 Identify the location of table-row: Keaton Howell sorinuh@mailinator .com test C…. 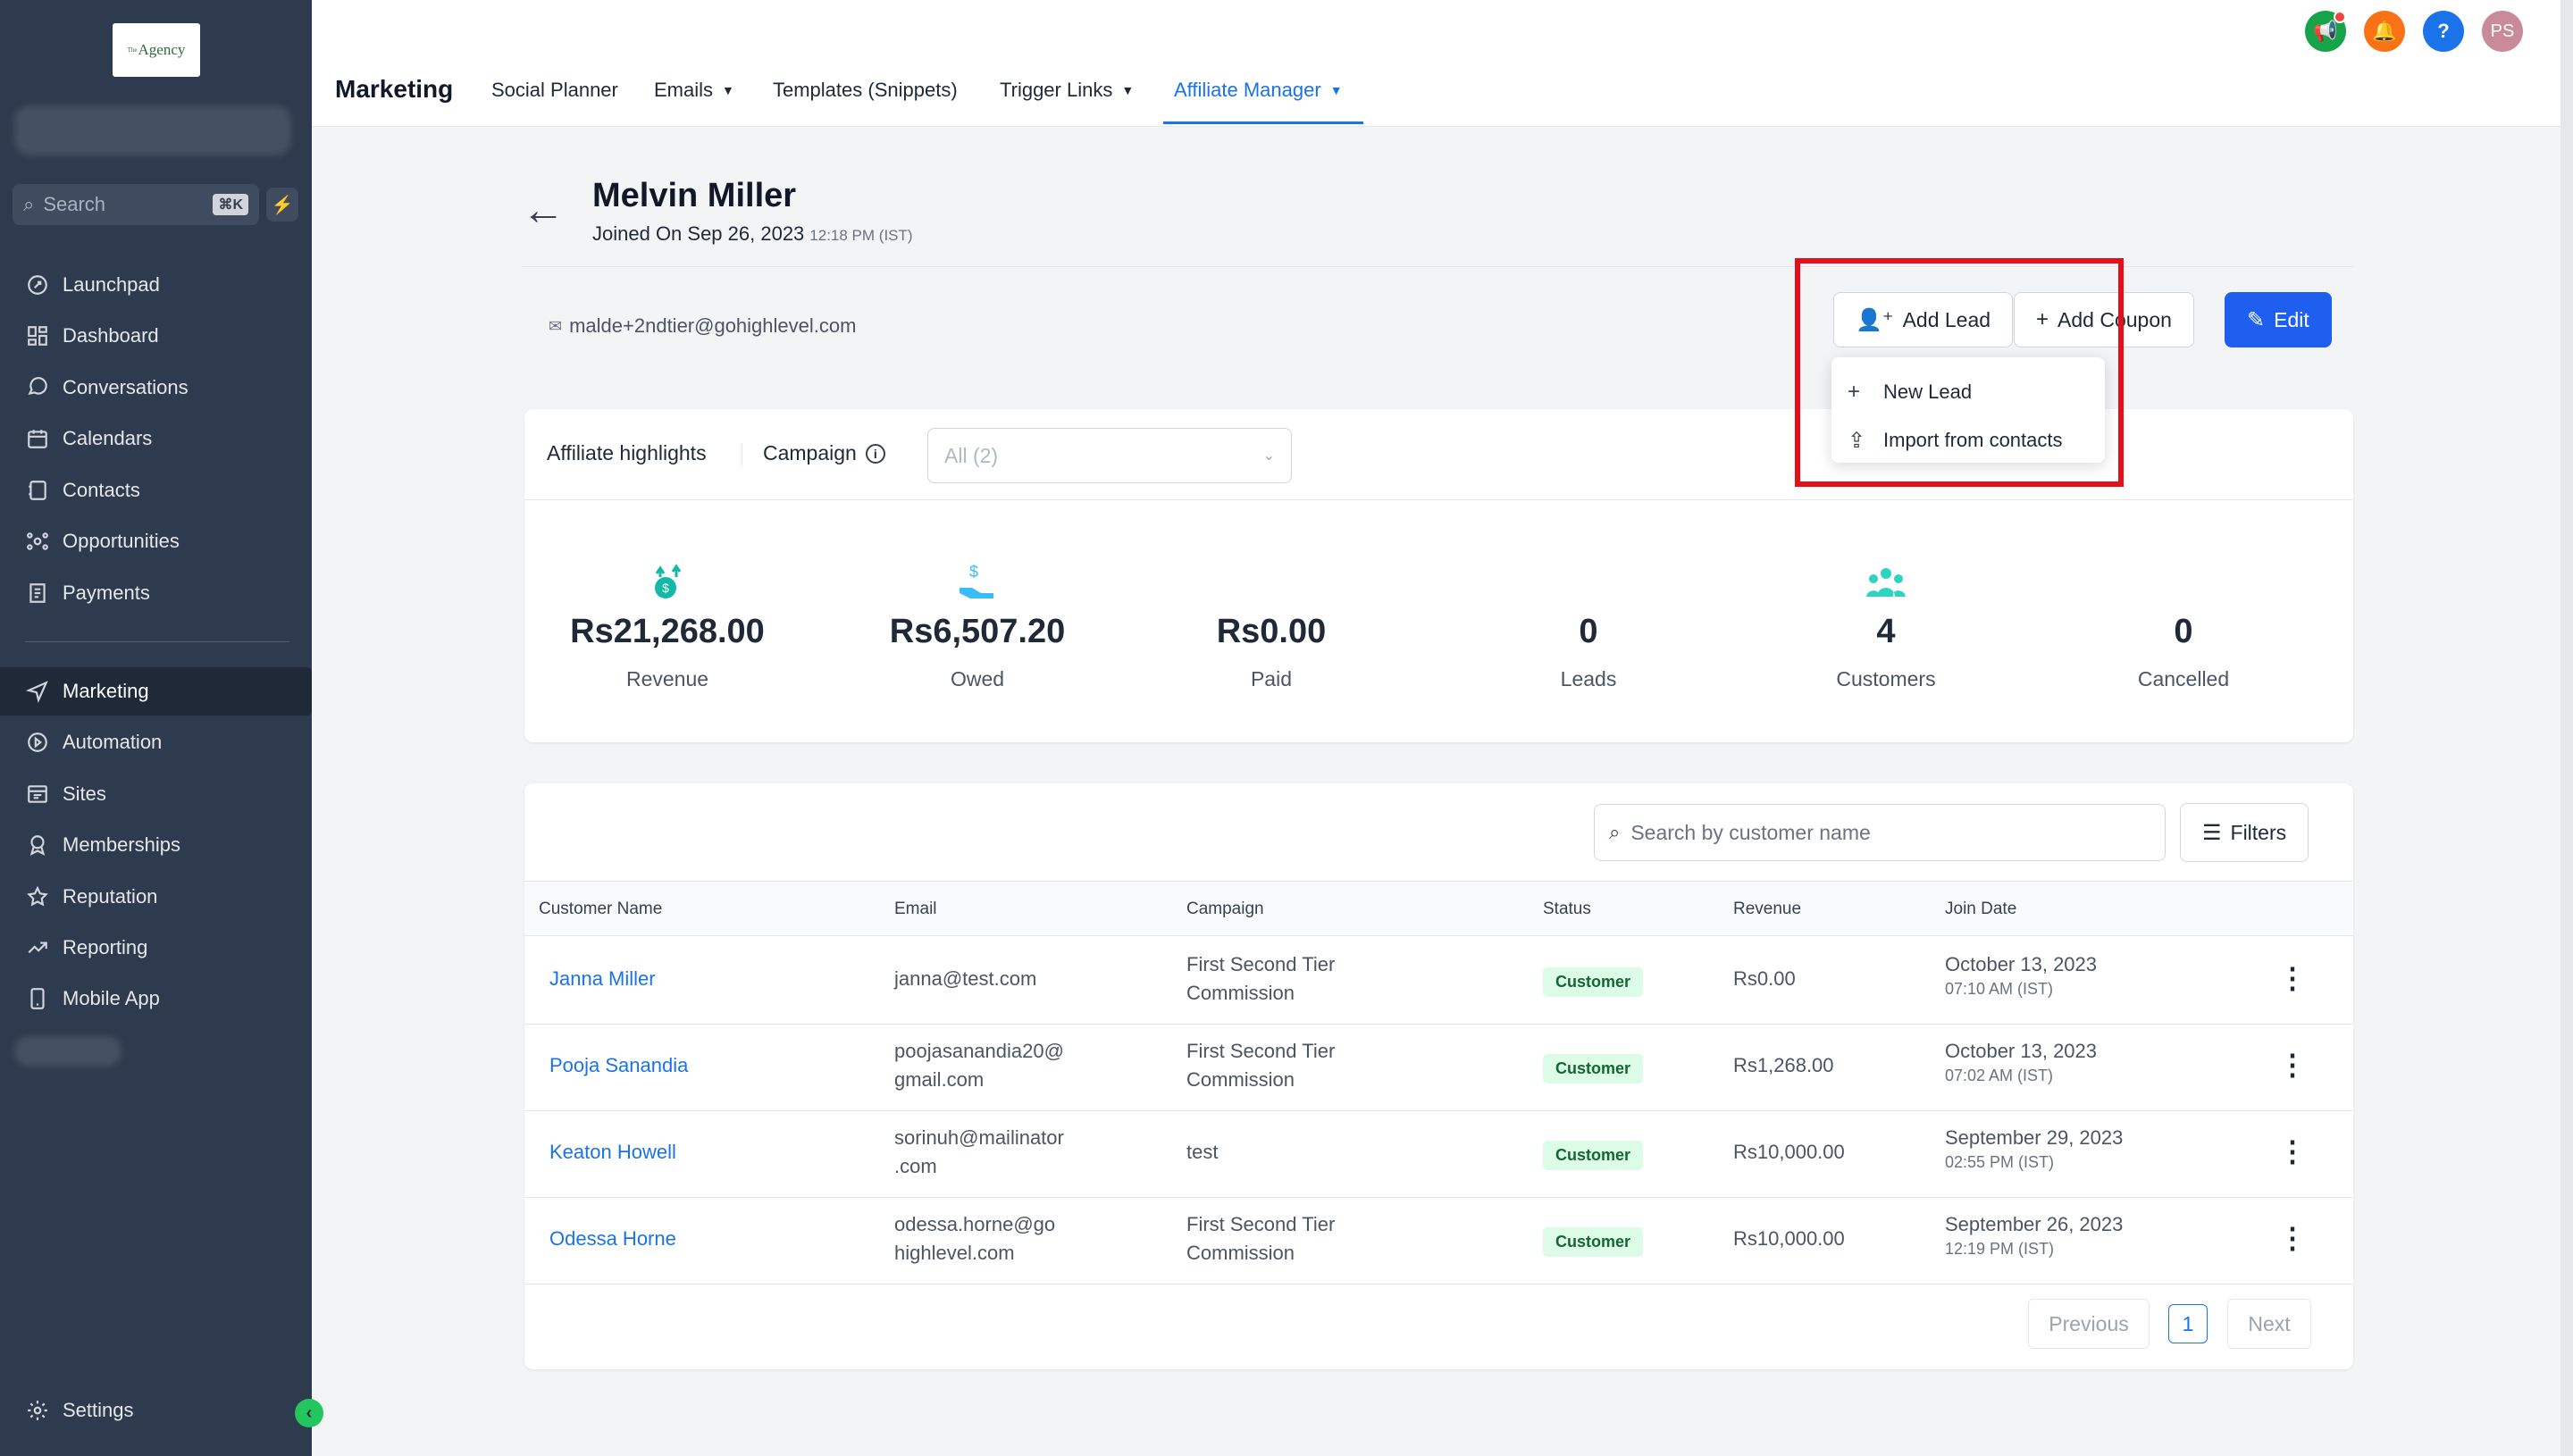
(1438, 1154).